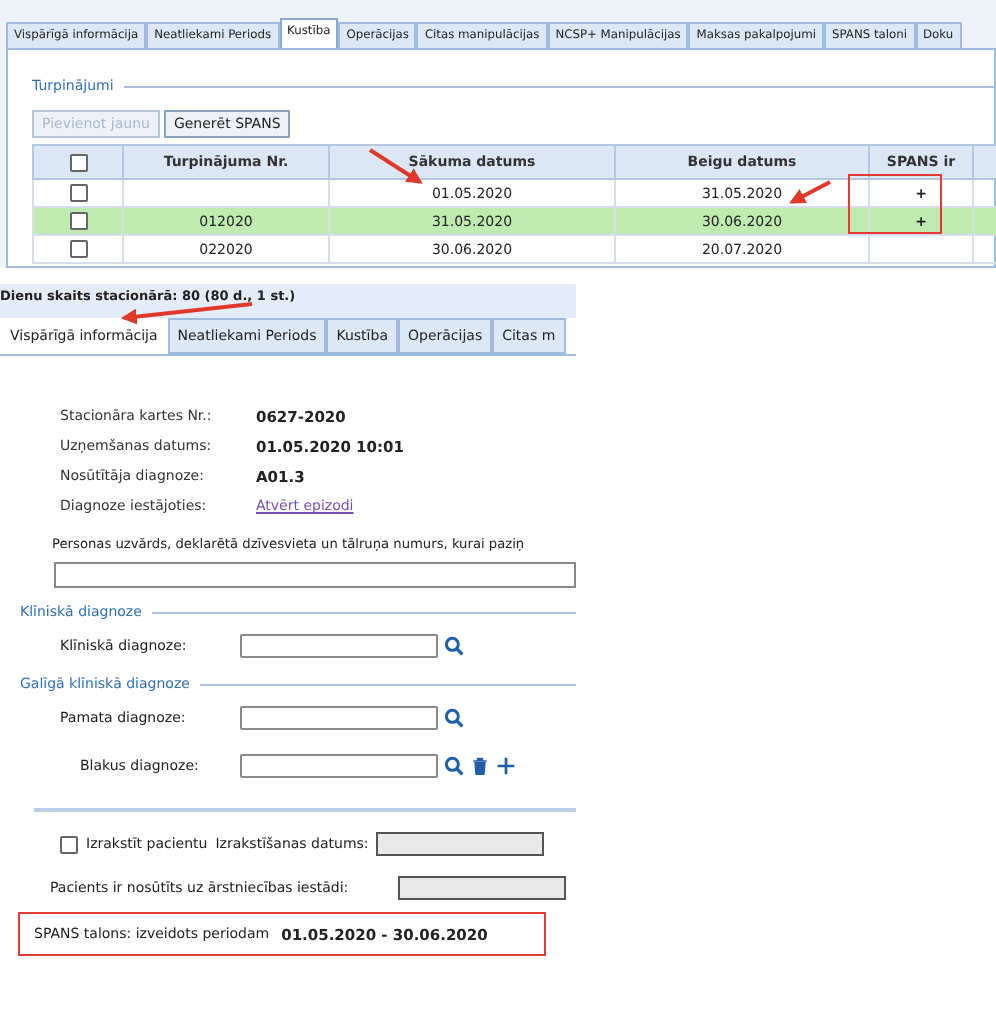  What do you see at coordinates (895, 204) in the screenshot?
I see `highlight-frame` at bounding box center [895, 204].